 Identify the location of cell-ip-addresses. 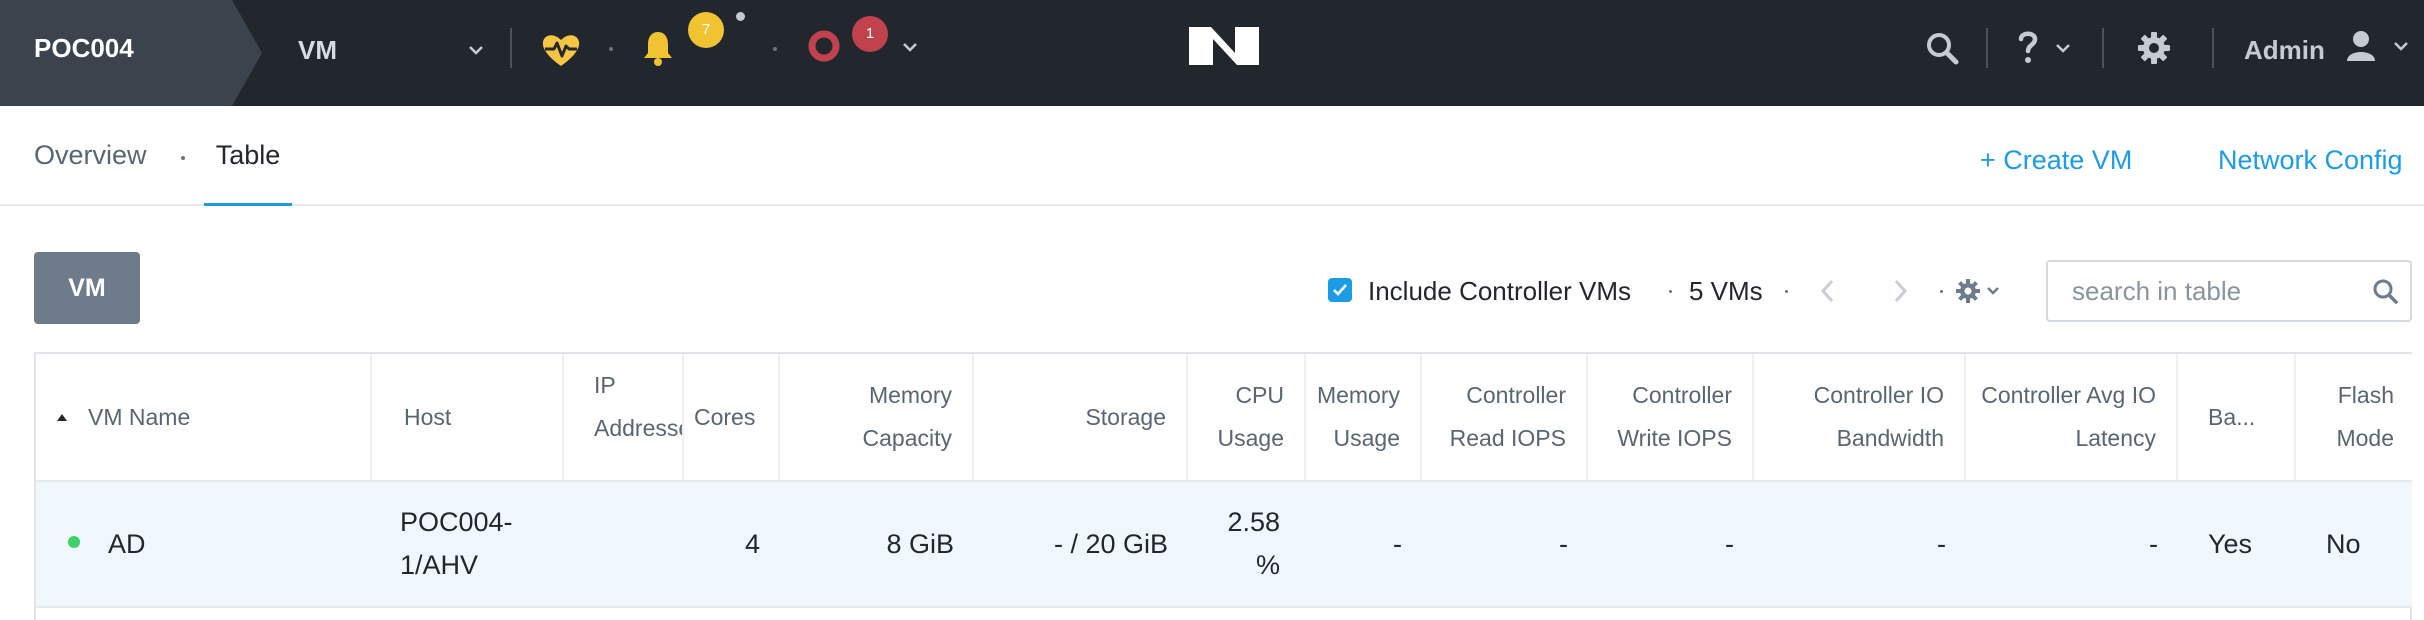
(637, 544).